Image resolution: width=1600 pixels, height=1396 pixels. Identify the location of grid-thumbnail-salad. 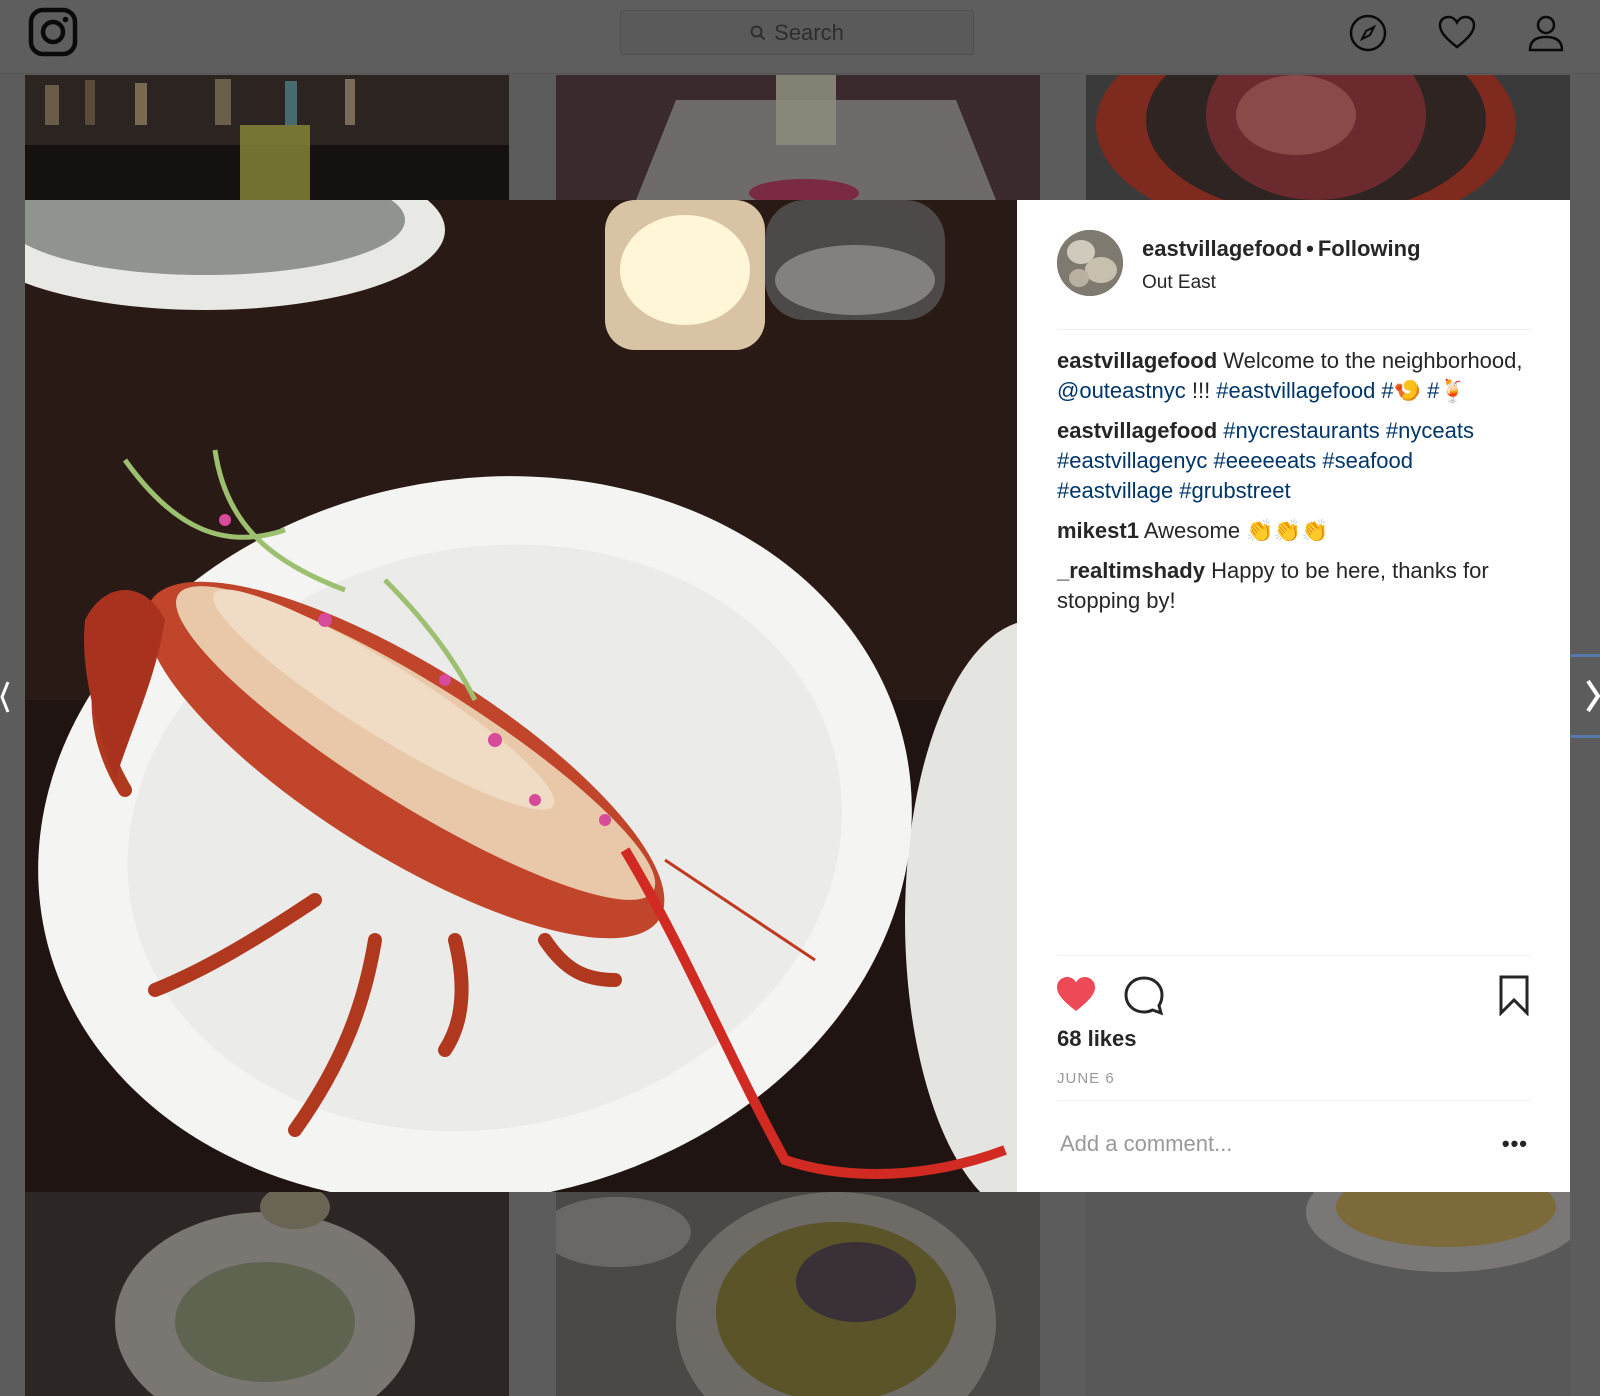
(798, 1294).